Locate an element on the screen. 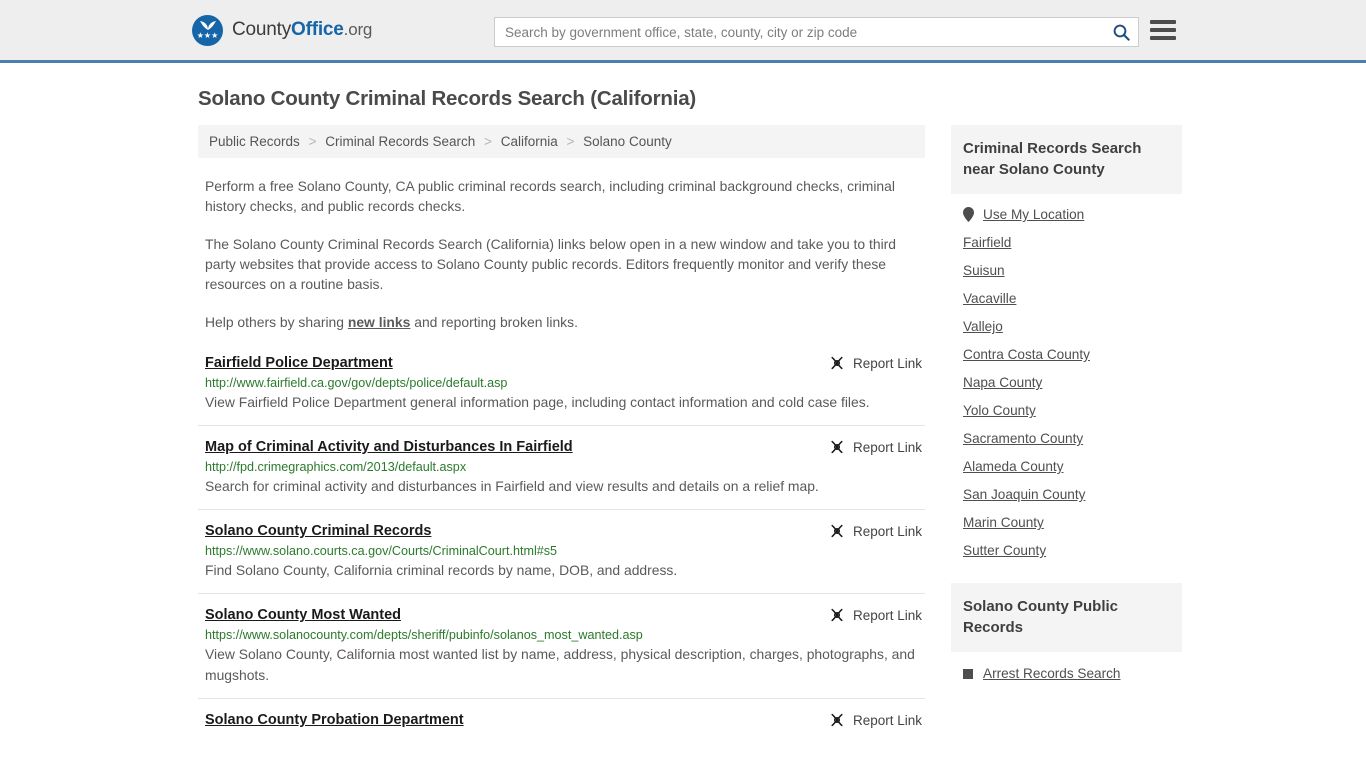 This screenshot has height=768, width=1366. result-title-link: Solano County Criminal Records is located at coordinates (318, 531).